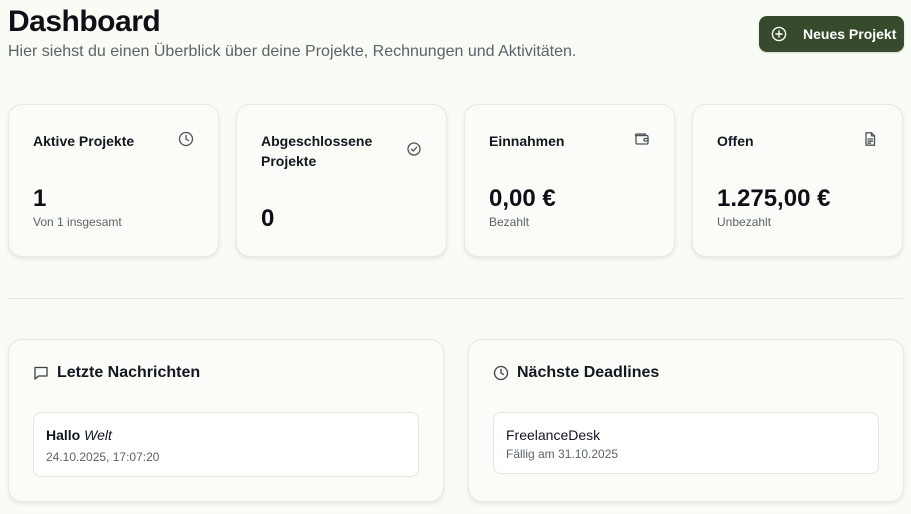 The width and height of the screenshot is (911, 514). I want to click on message-bold-text: Hallo, so click(63, 435).